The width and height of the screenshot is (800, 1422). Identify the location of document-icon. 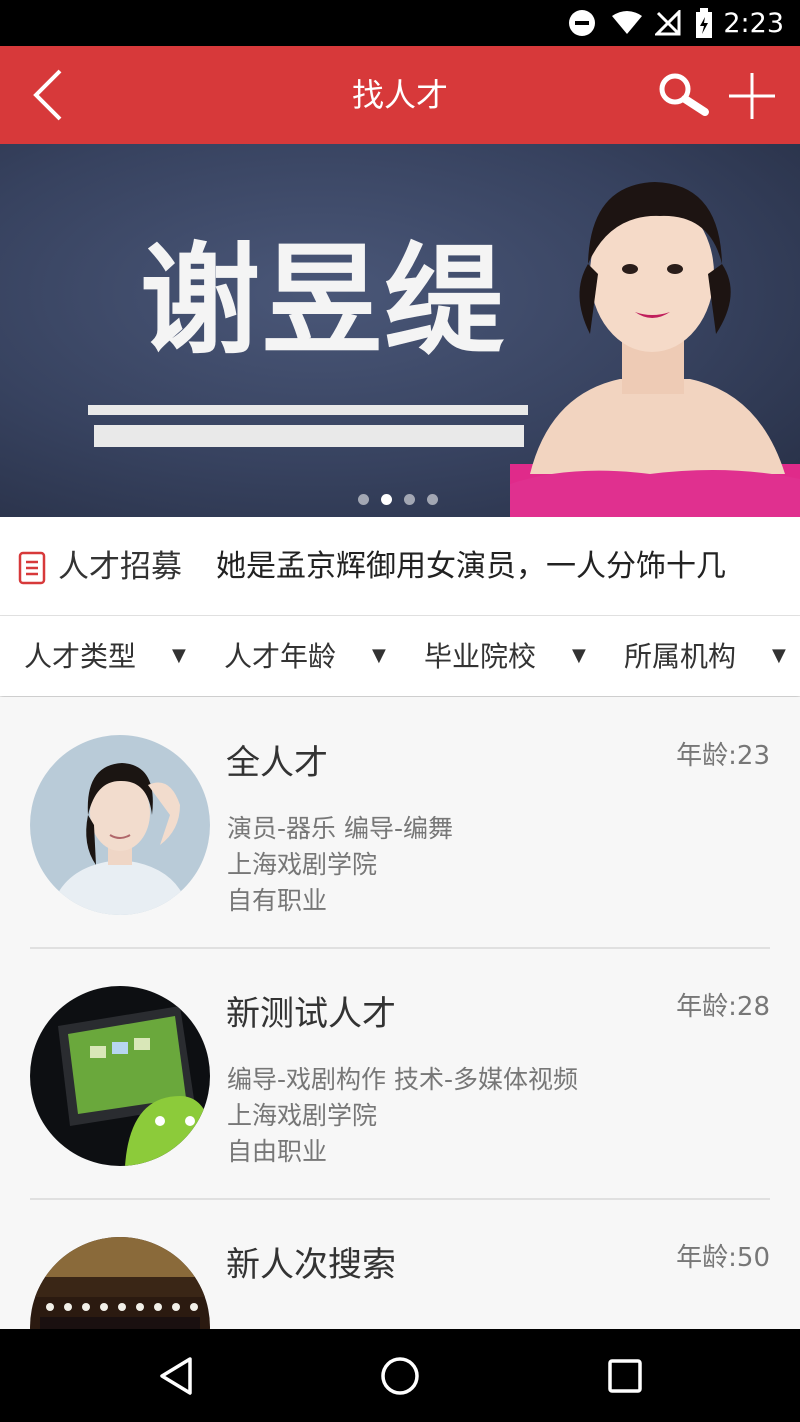
(32, 568).